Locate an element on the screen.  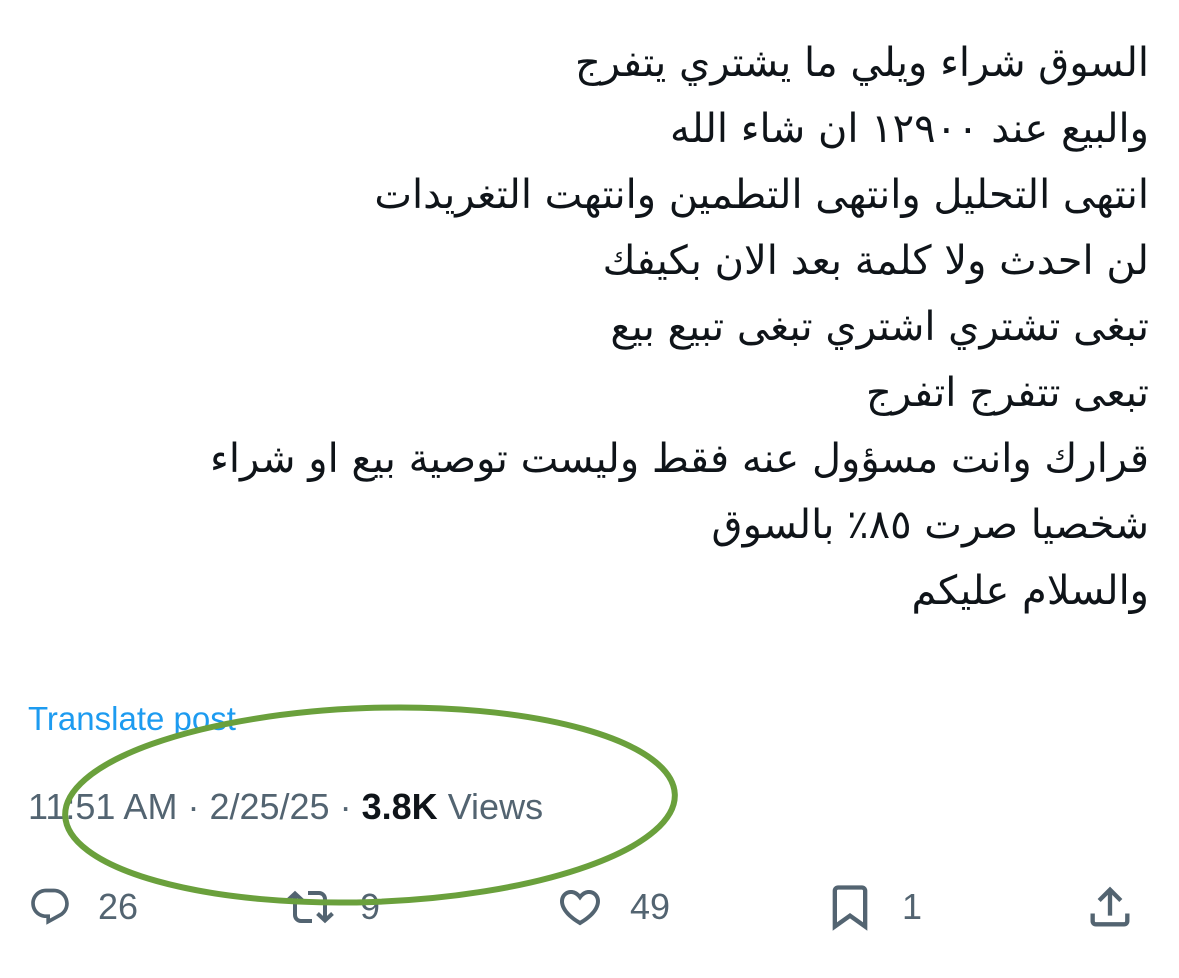
views-label: Views is located at coordinates (495, 806).